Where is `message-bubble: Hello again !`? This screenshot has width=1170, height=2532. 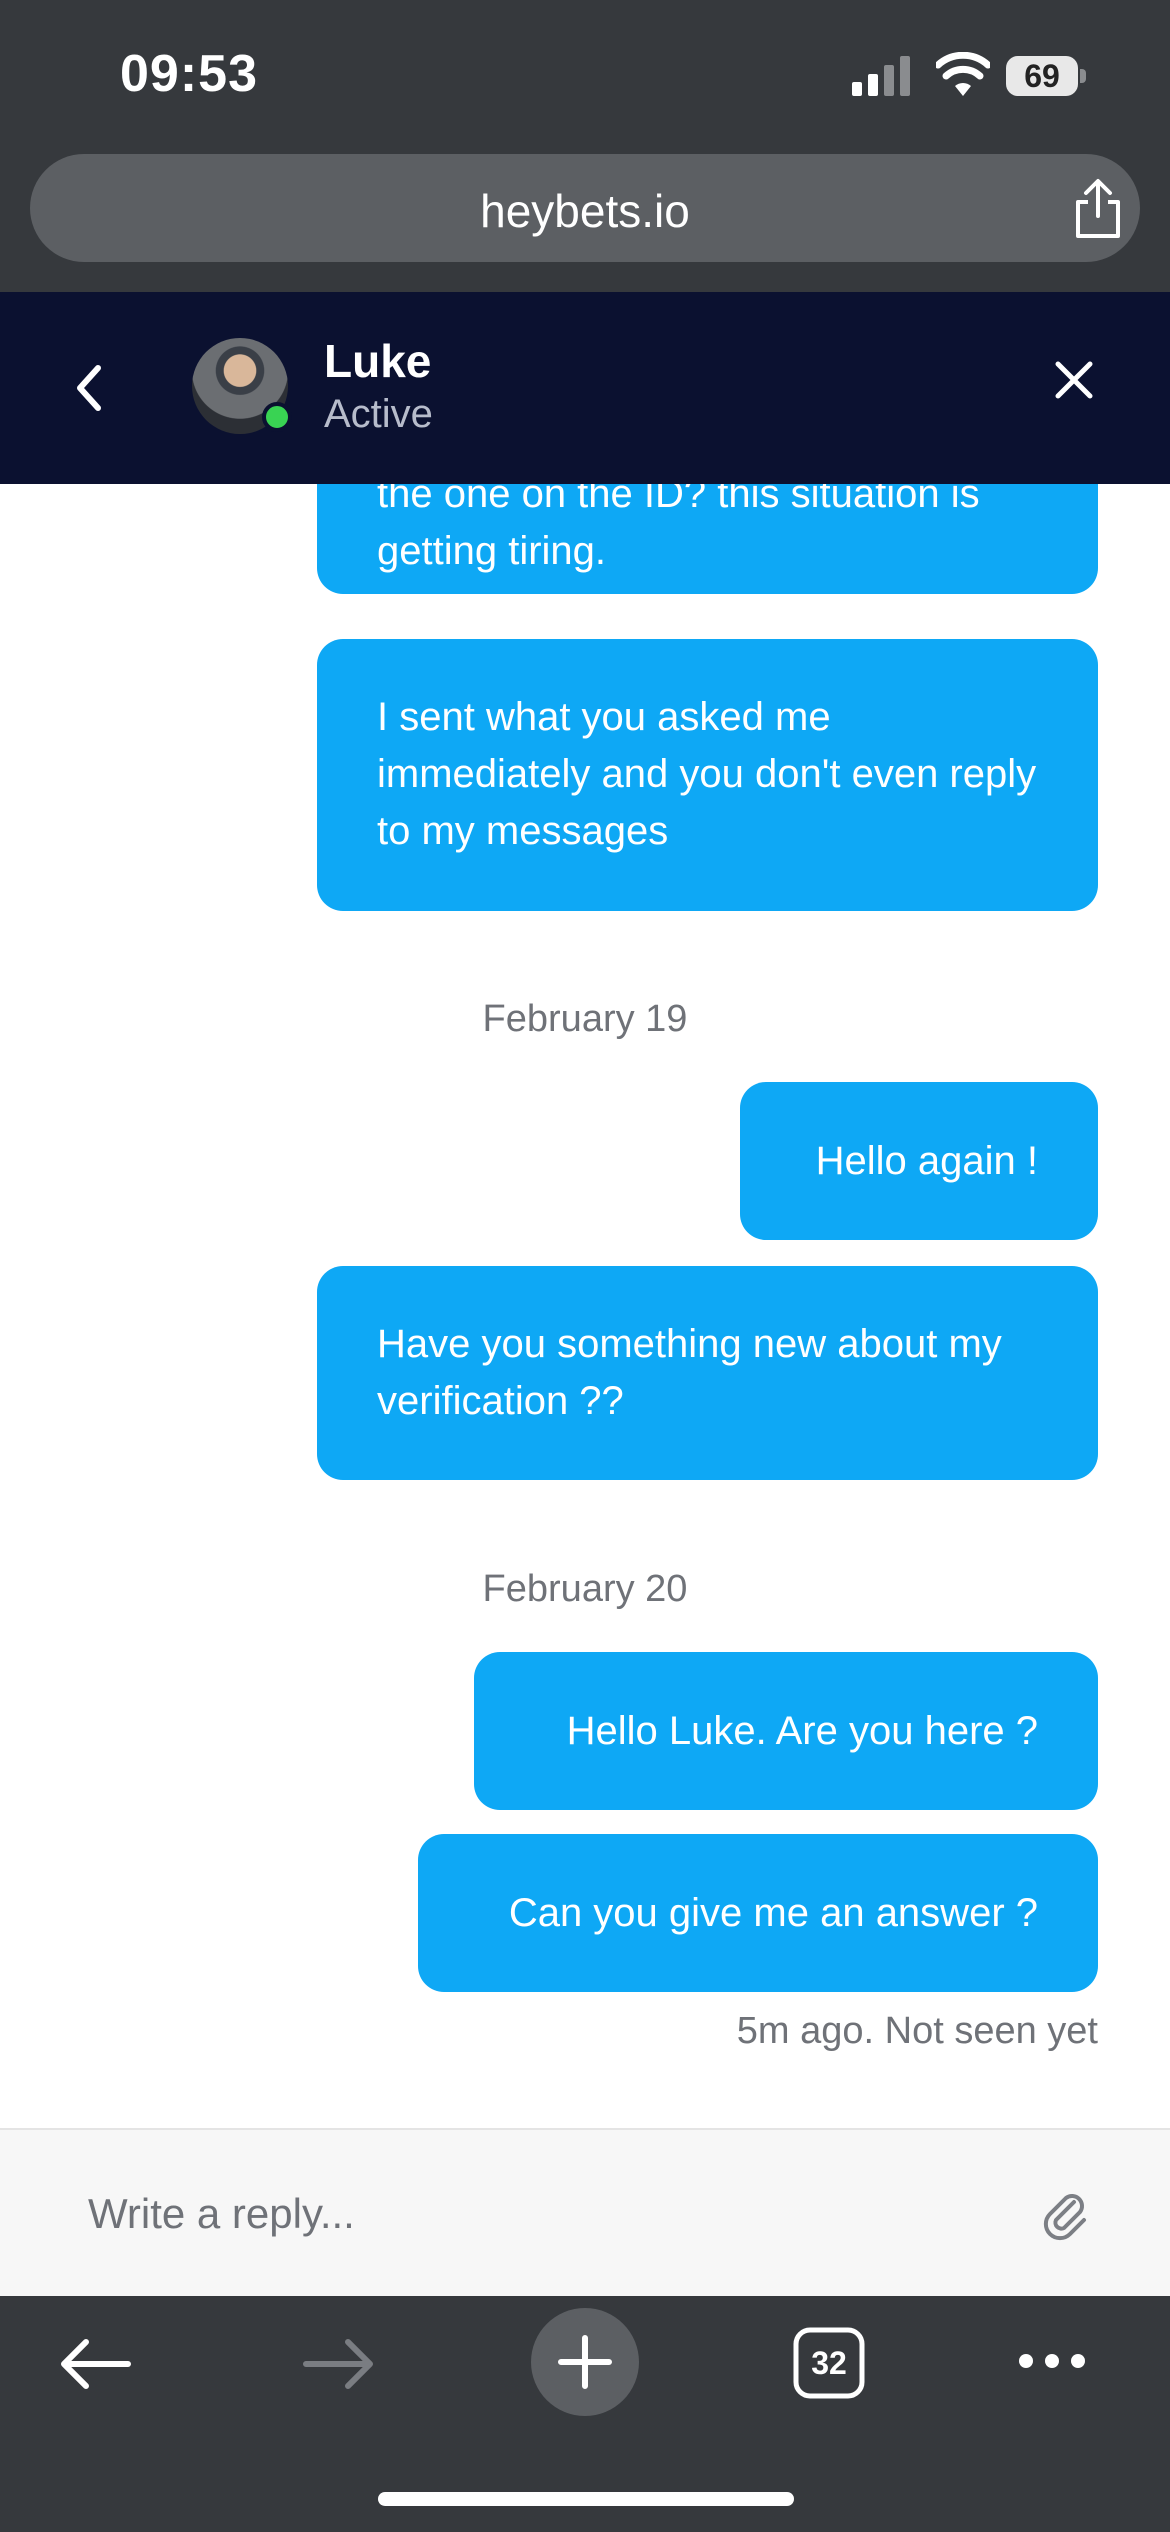 message-bubble: Hello again ! is located at coordinates (919, 1161).